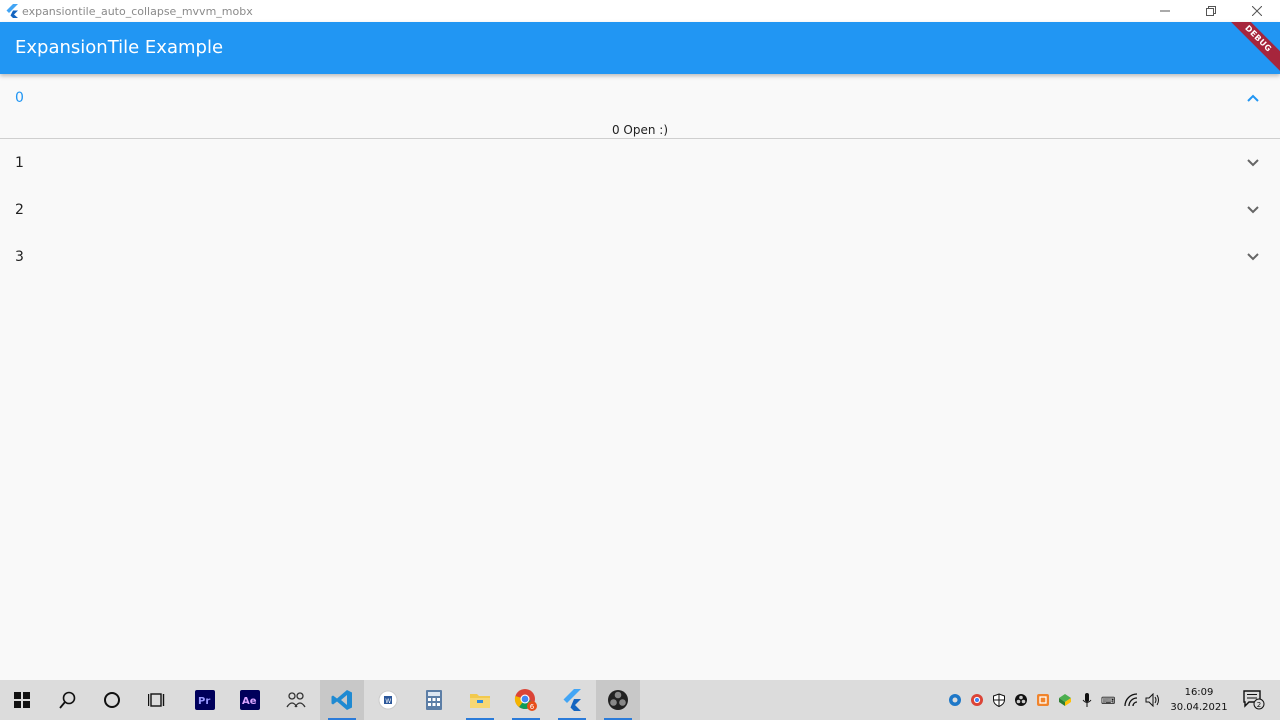 The image size is (1280, 720). What do you see at coordinates (1065, 700) in the screenshot?
I see `tray-colorful-icon` at bounding box center [1065, 700].